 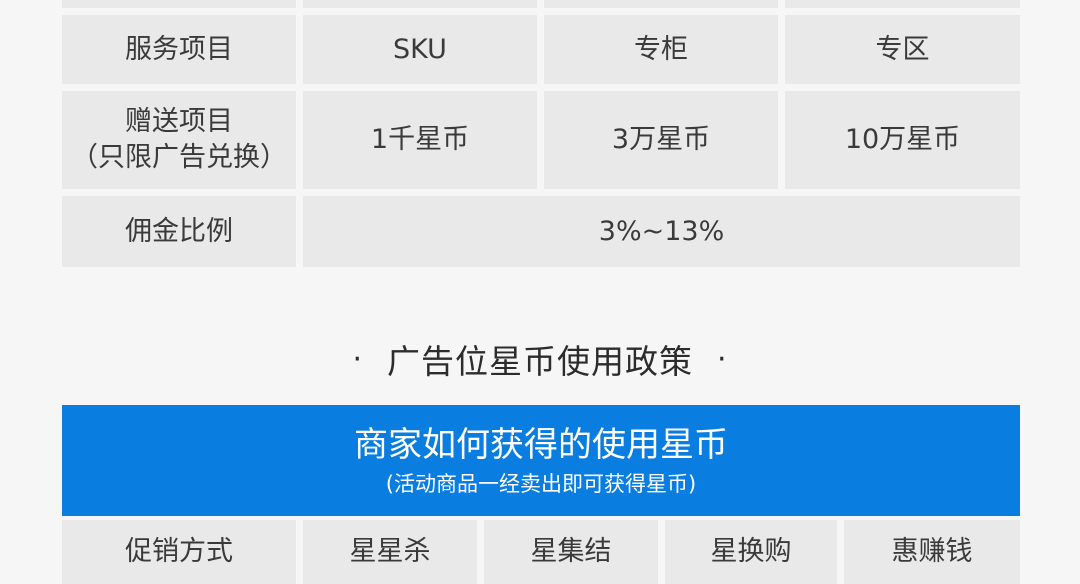 What do you see at coordinates (541, 483) in the screenshot?
I see `banner-subtitle: (活动商品一经卖出即可获得星币)` at bounding box center [541, 483].